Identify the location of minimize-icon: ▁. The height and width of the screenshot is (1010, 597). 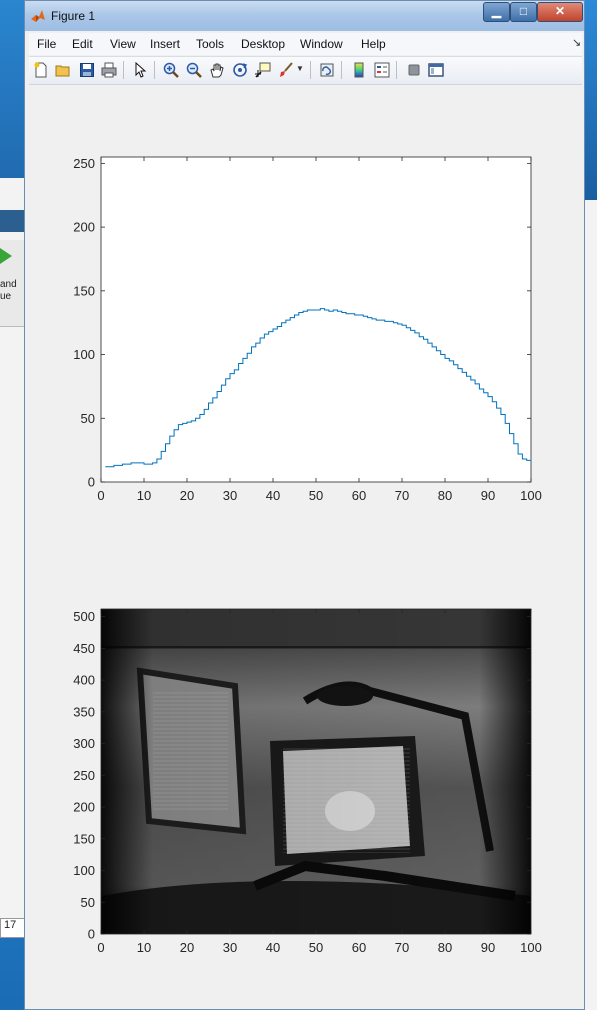
(496, 11).